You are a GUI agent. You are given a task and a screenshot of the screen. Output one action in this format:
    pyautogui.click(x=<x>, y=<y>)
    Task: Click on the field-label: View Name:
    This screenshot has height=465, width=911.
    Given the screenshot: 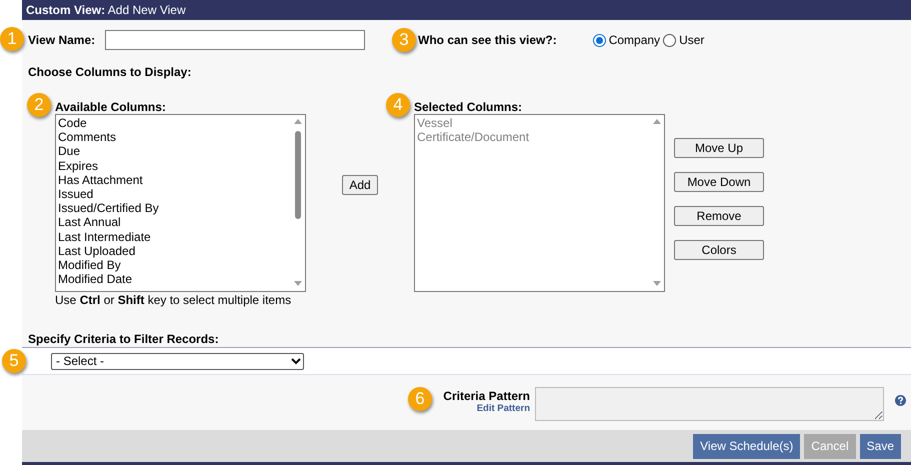 What is the action you would take?
    pyautogui.click(x=62, y=40)
    